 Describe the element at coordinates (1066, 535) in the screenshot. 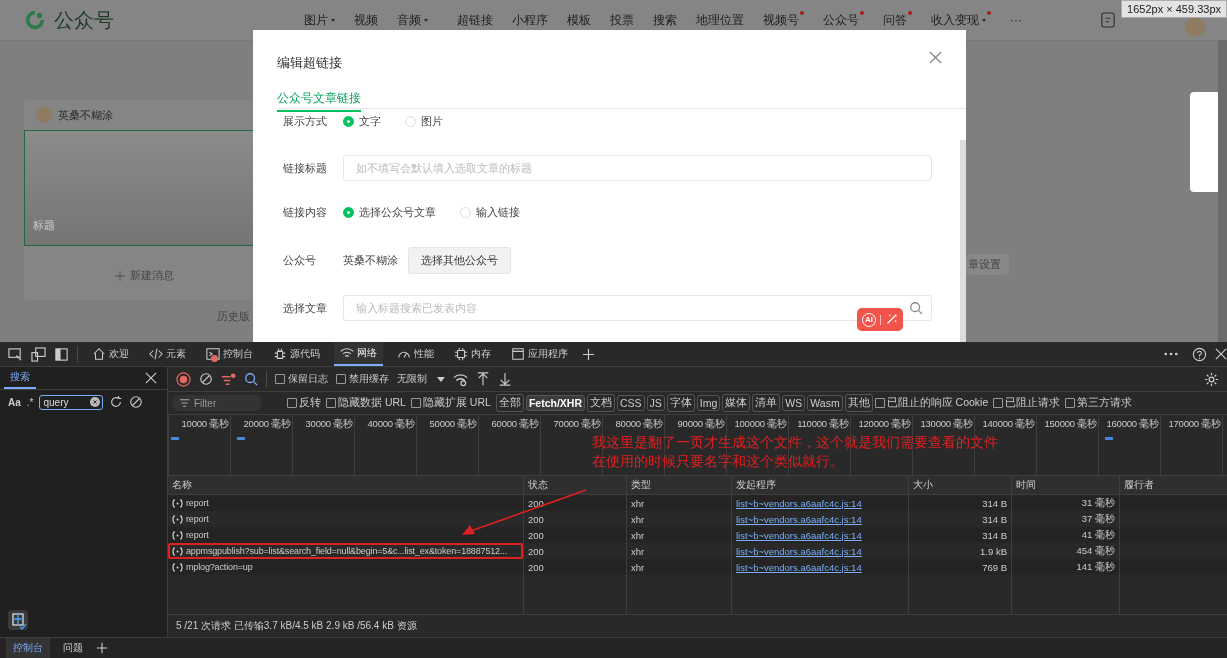

I see `table-cell: 41 毫秒` at that location.